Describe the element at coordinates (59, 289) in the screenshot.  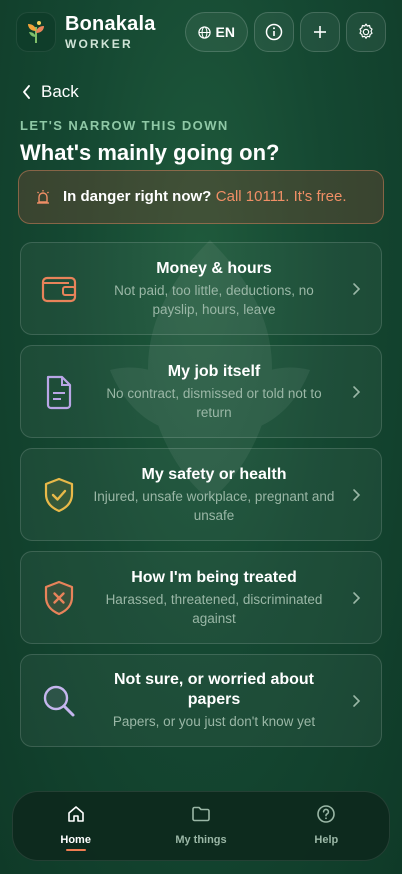
I see `wallet-icon` at that location.